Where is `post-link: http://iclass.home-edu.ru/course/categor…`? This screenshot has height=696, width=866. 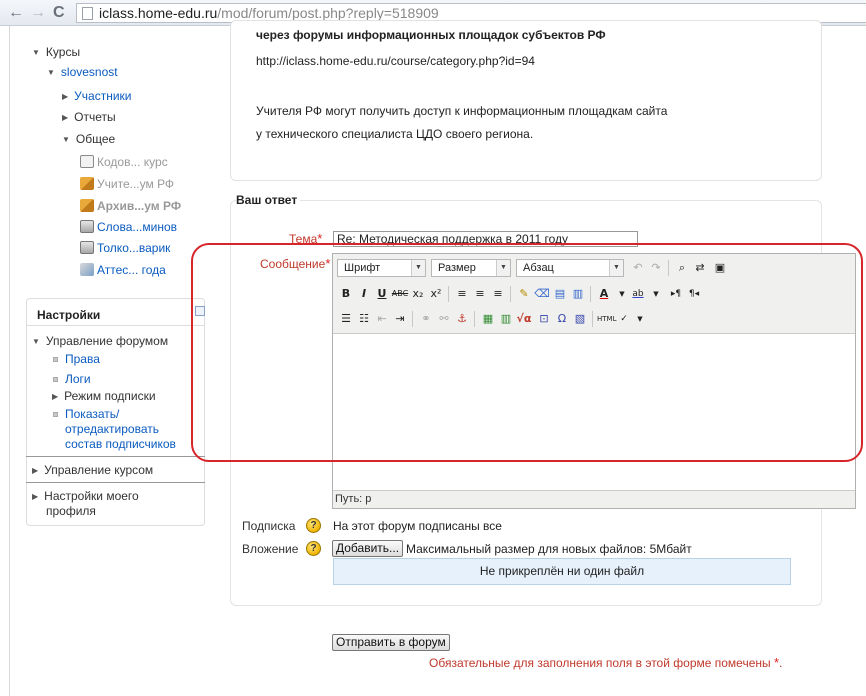 post-link: http://iclass.home-edu.ru/course/categor… is located at coordinates (395, 61).